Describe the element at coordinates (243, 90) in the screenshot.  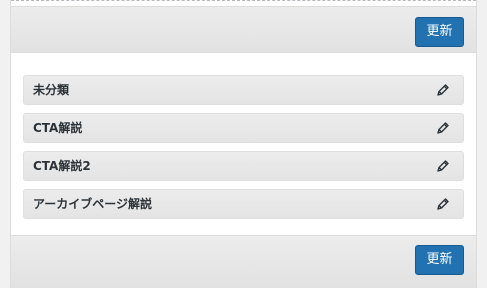
I see `list-item: 未分類` at that location.